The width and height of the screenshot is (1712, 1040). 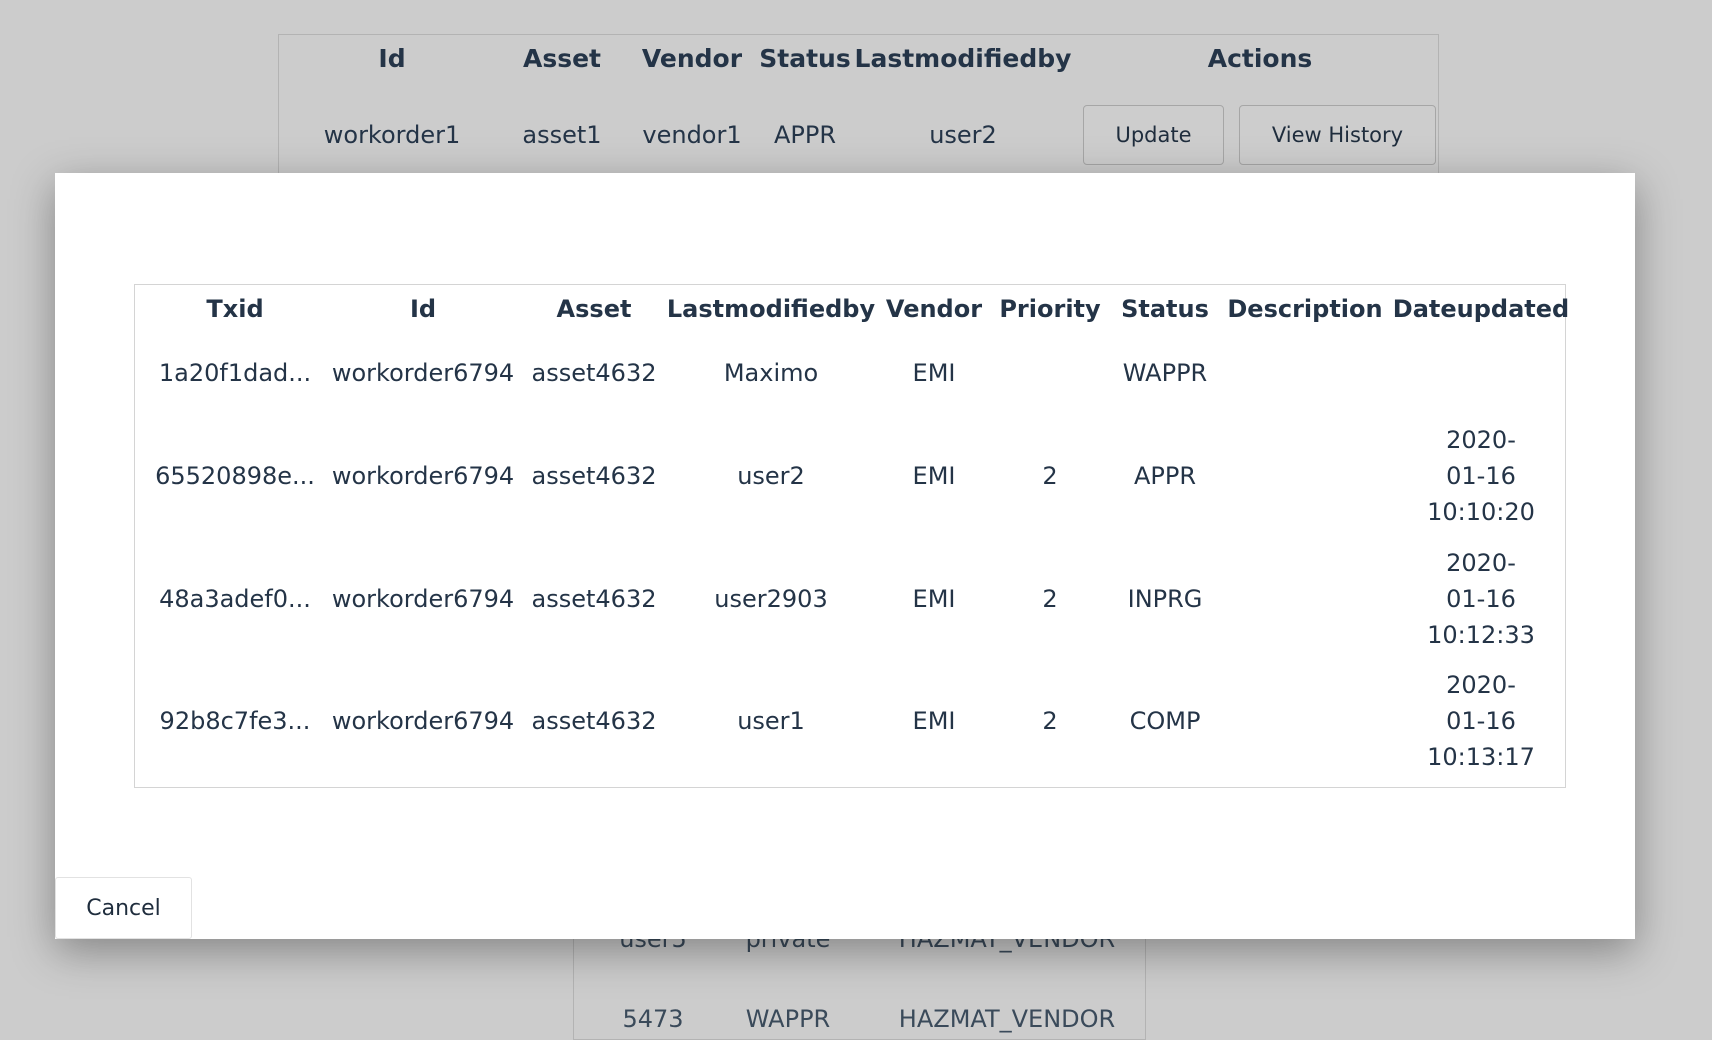 I want to click on cell-lastmodifiedby: user1, so click(x=771, y=721).